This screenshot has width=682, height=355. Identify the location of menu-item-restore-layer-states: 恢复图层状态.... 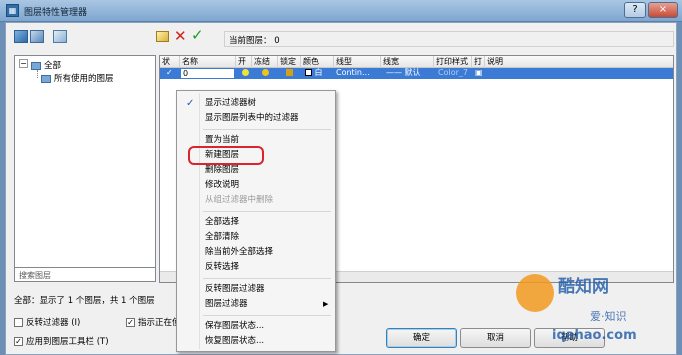
(256, 341).